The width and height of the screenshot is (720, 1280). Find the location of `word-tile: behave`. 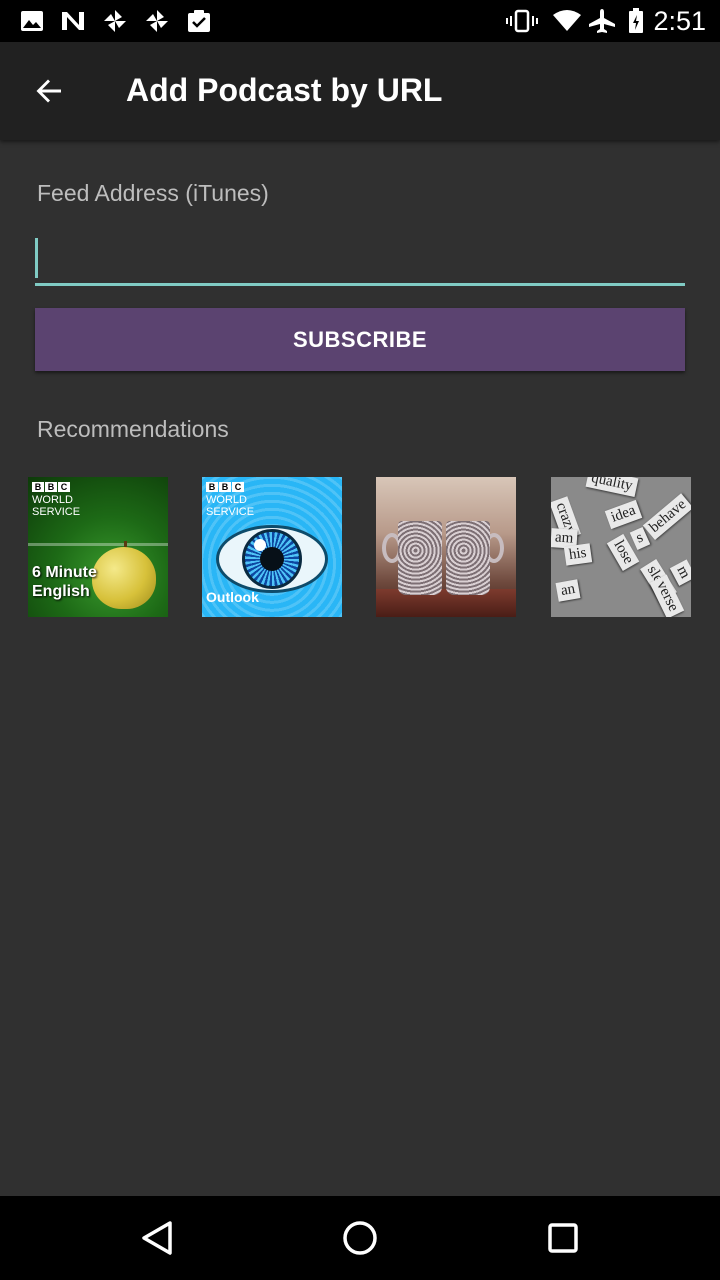

word-tile: behave is located at coordinates (666, 516).